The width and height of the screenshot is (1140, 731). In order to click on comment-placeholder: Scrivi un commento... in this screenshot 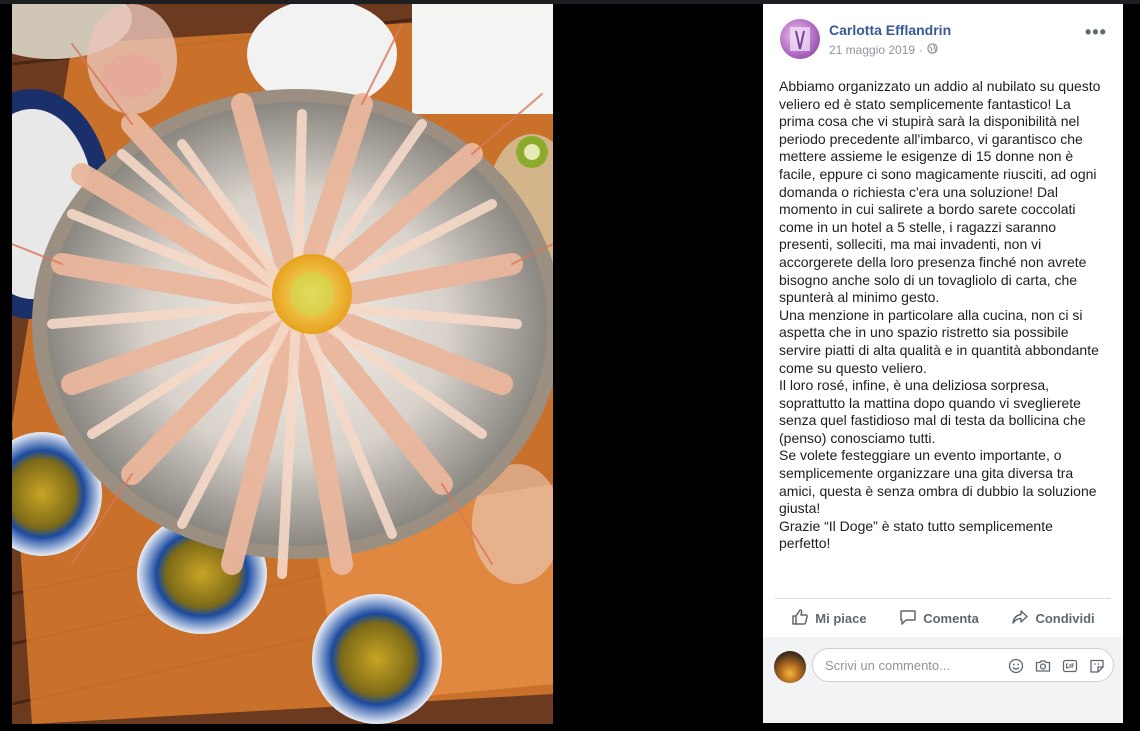, I will do `click(887, 665)`.